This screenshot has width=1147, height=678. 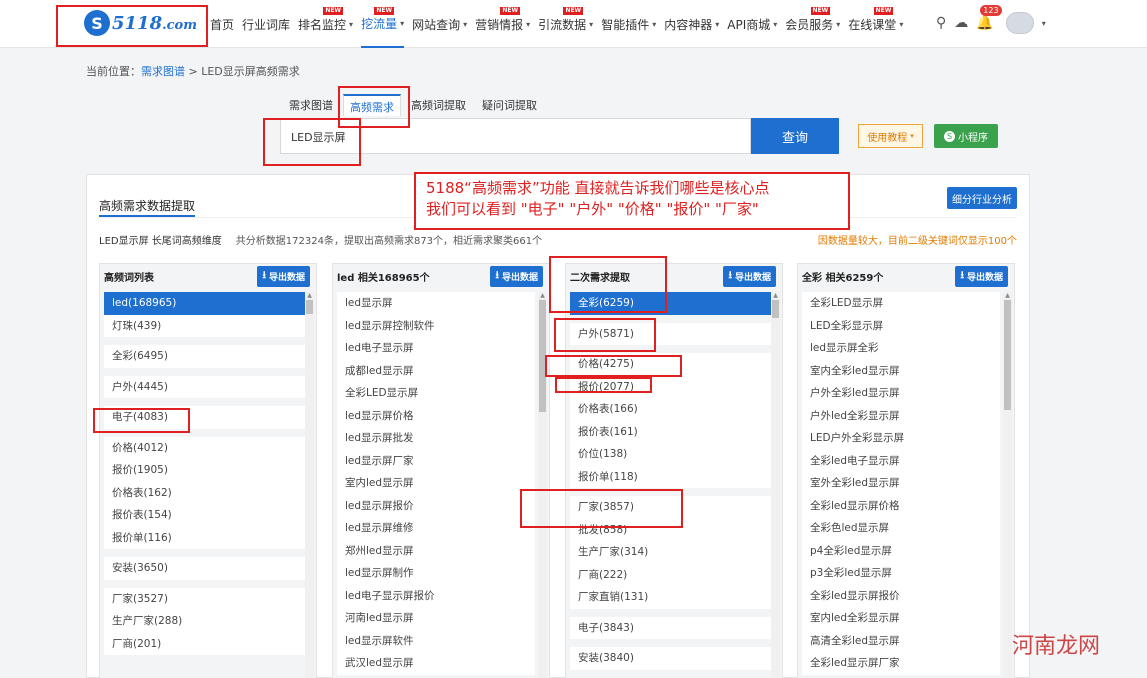 I want to click on list-item: 报价单(118), so click(x=671, y=477).